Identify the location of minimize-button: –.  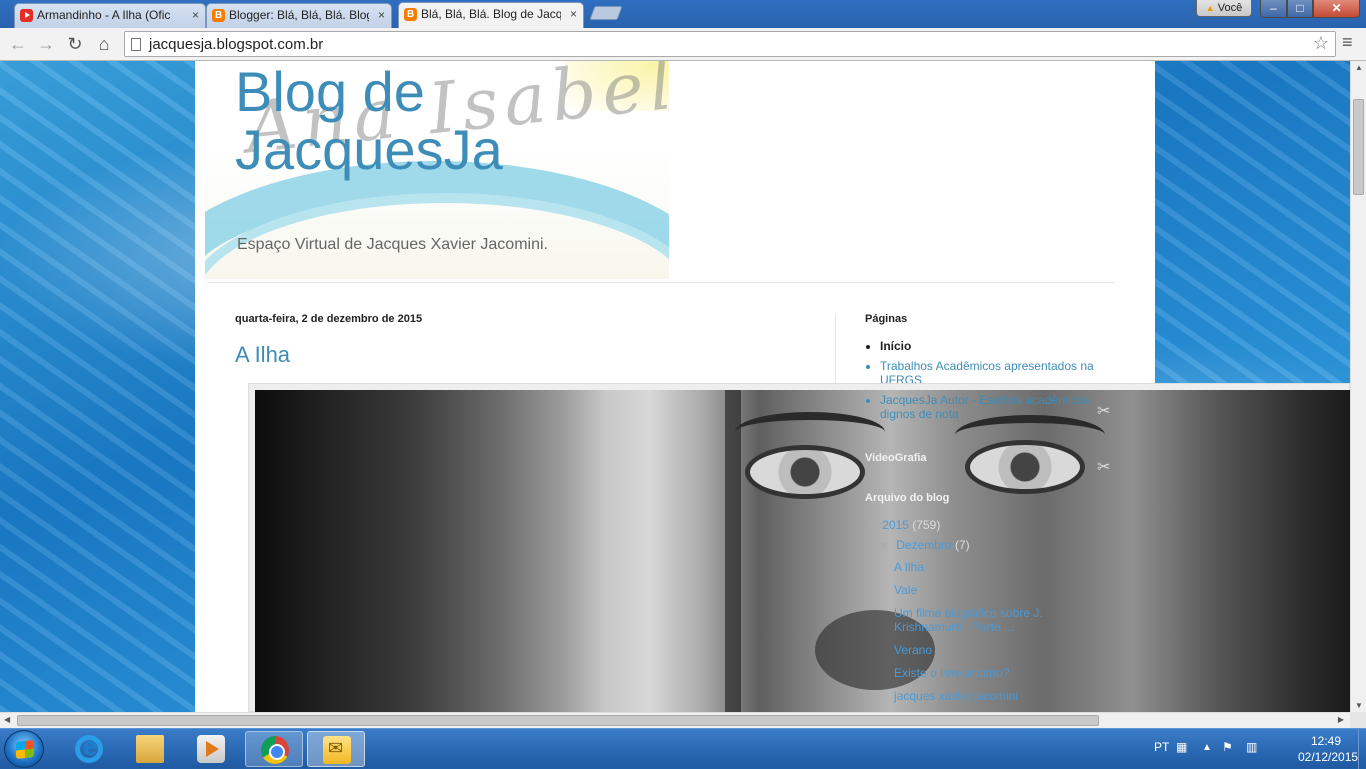
(1273, 9).